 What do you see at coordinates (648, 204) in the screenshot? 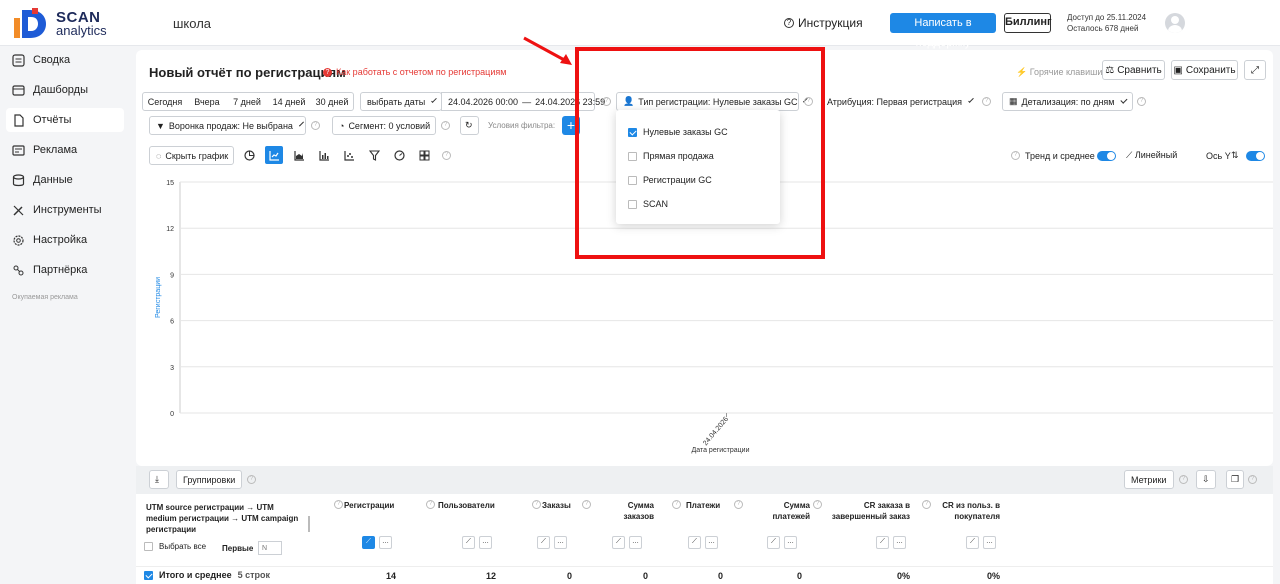
I see `option-scan: SCAN` at bounding box center [648, 204].